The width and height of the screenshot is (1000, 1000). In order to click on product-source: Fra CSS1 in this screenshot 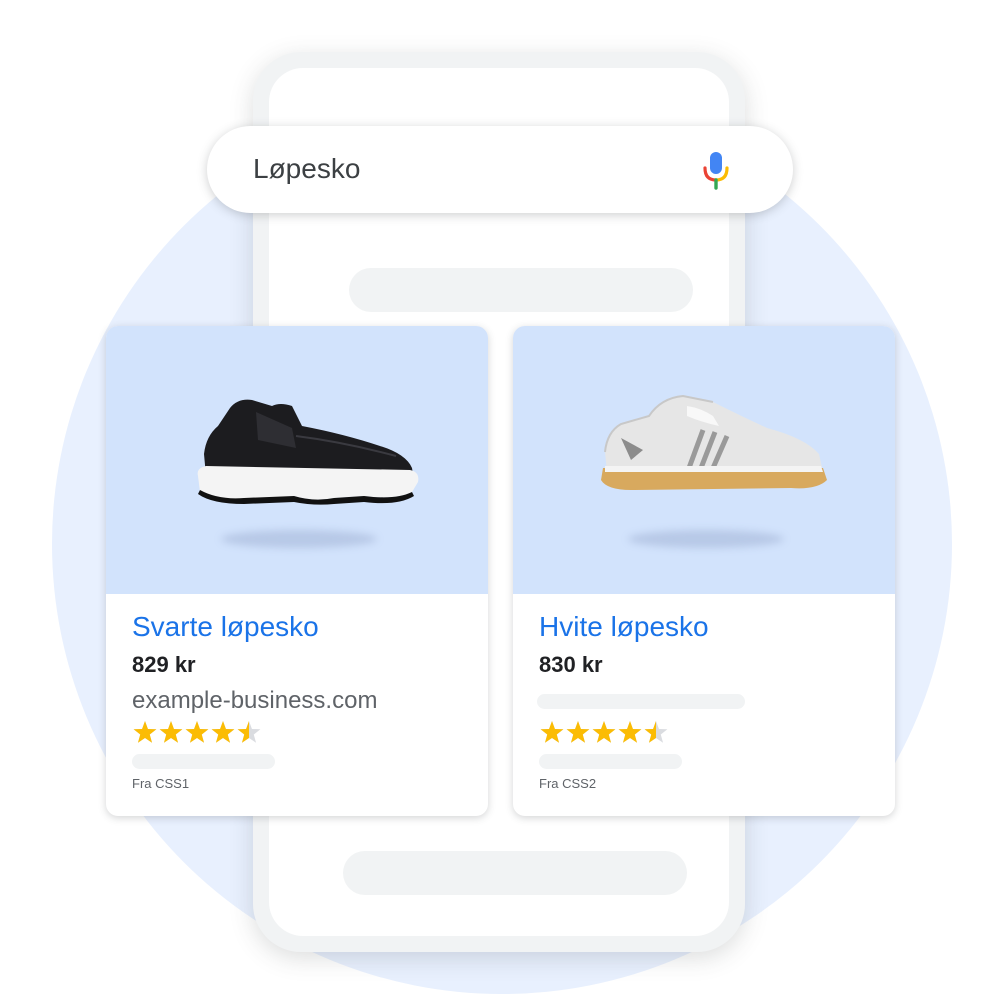, I will do `click(161, 783)`.